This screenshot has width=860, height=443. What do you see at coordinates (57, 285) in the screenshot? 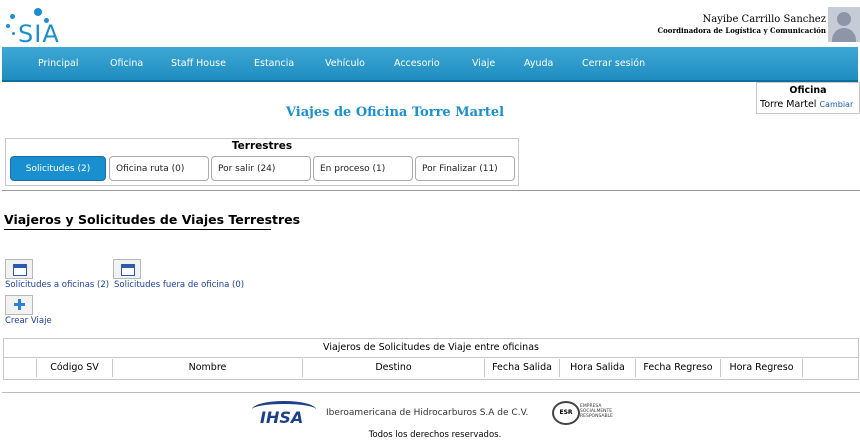
I see `solicitudes-oficinas-link: Solicitudes a oficinas (2)` at bounding box center [57, 285].